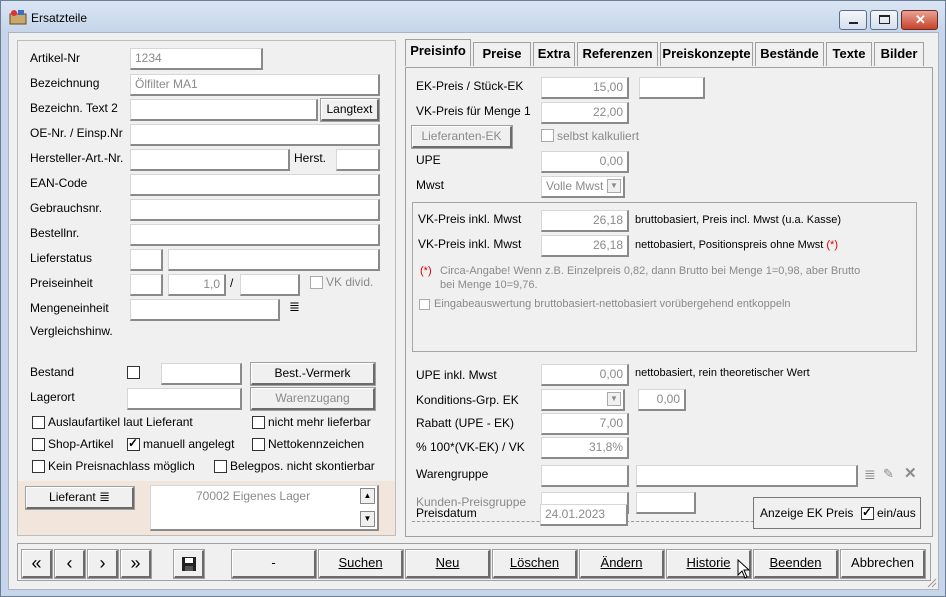 Image resolution: width=946 pixels, height=597 pixels. Describe the element at coordinates (535, 564) in the screenshot. I see `loeschen-button: Löschen` at that location.